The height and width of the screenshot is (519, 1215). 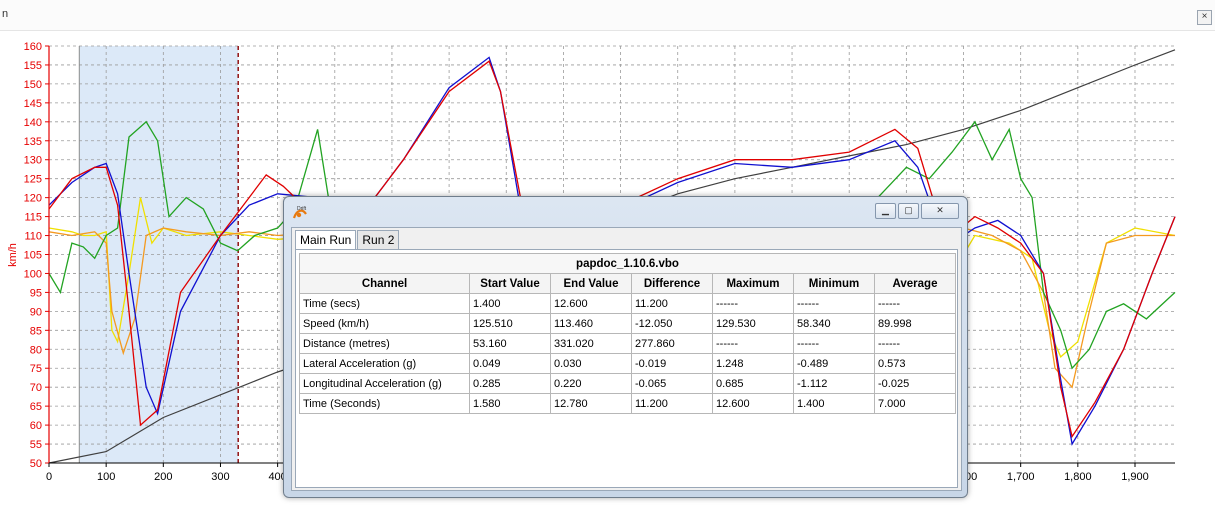 What do you see at coordinates (33, 218) in the screenshot?
I see `y-tick-label: 115` at bounding box center [33, 218].